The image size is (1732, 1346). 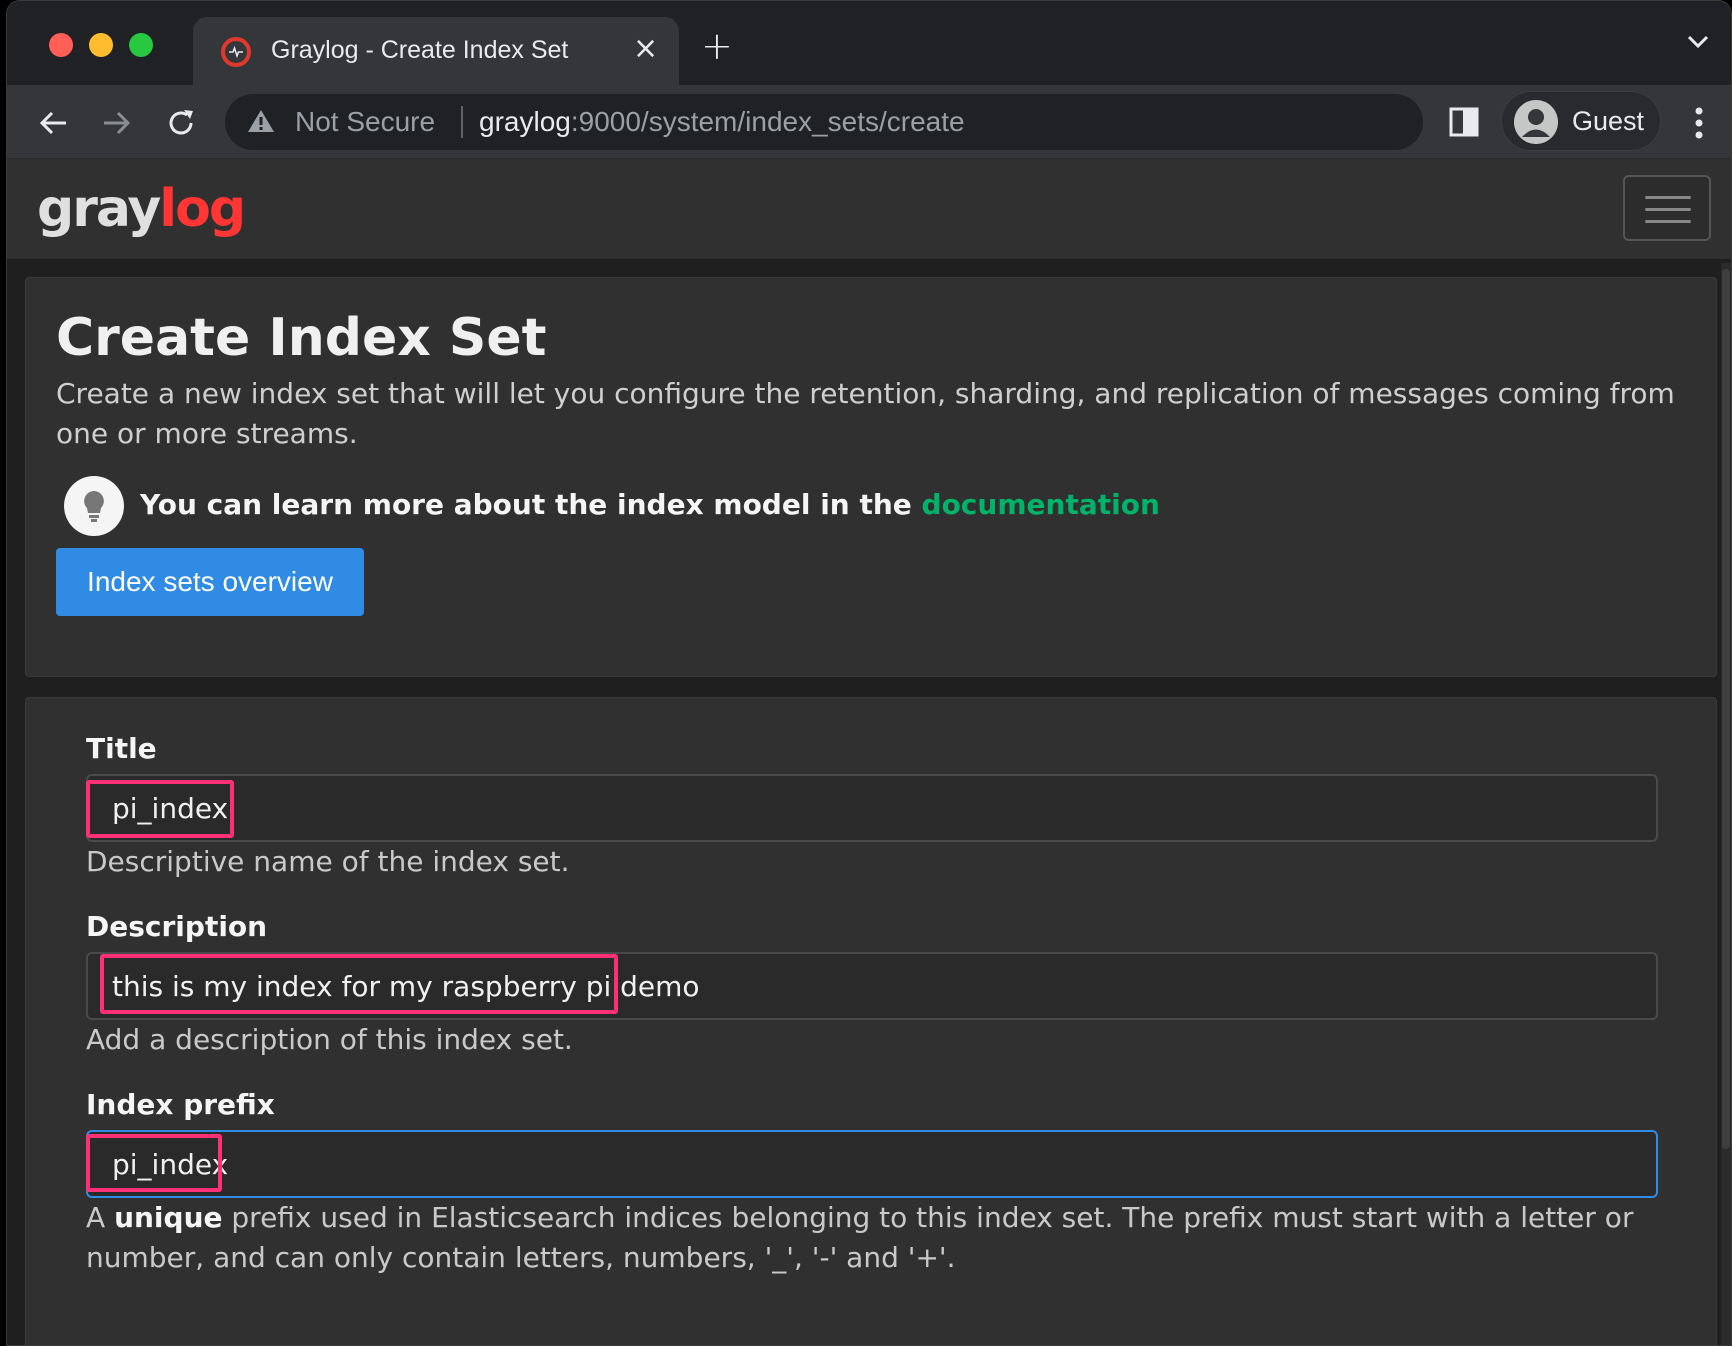 I want to click on new-tab-button: +, so click(x=717, y=46).